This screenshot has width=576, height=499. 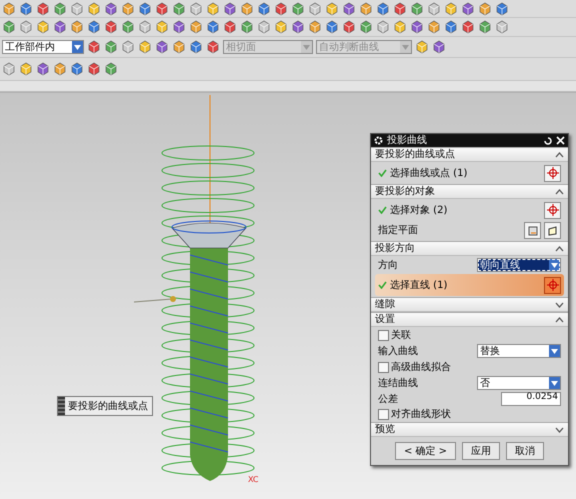 I want to click on section-header: 要投影的曲线或点, so click(x=469, y=154).